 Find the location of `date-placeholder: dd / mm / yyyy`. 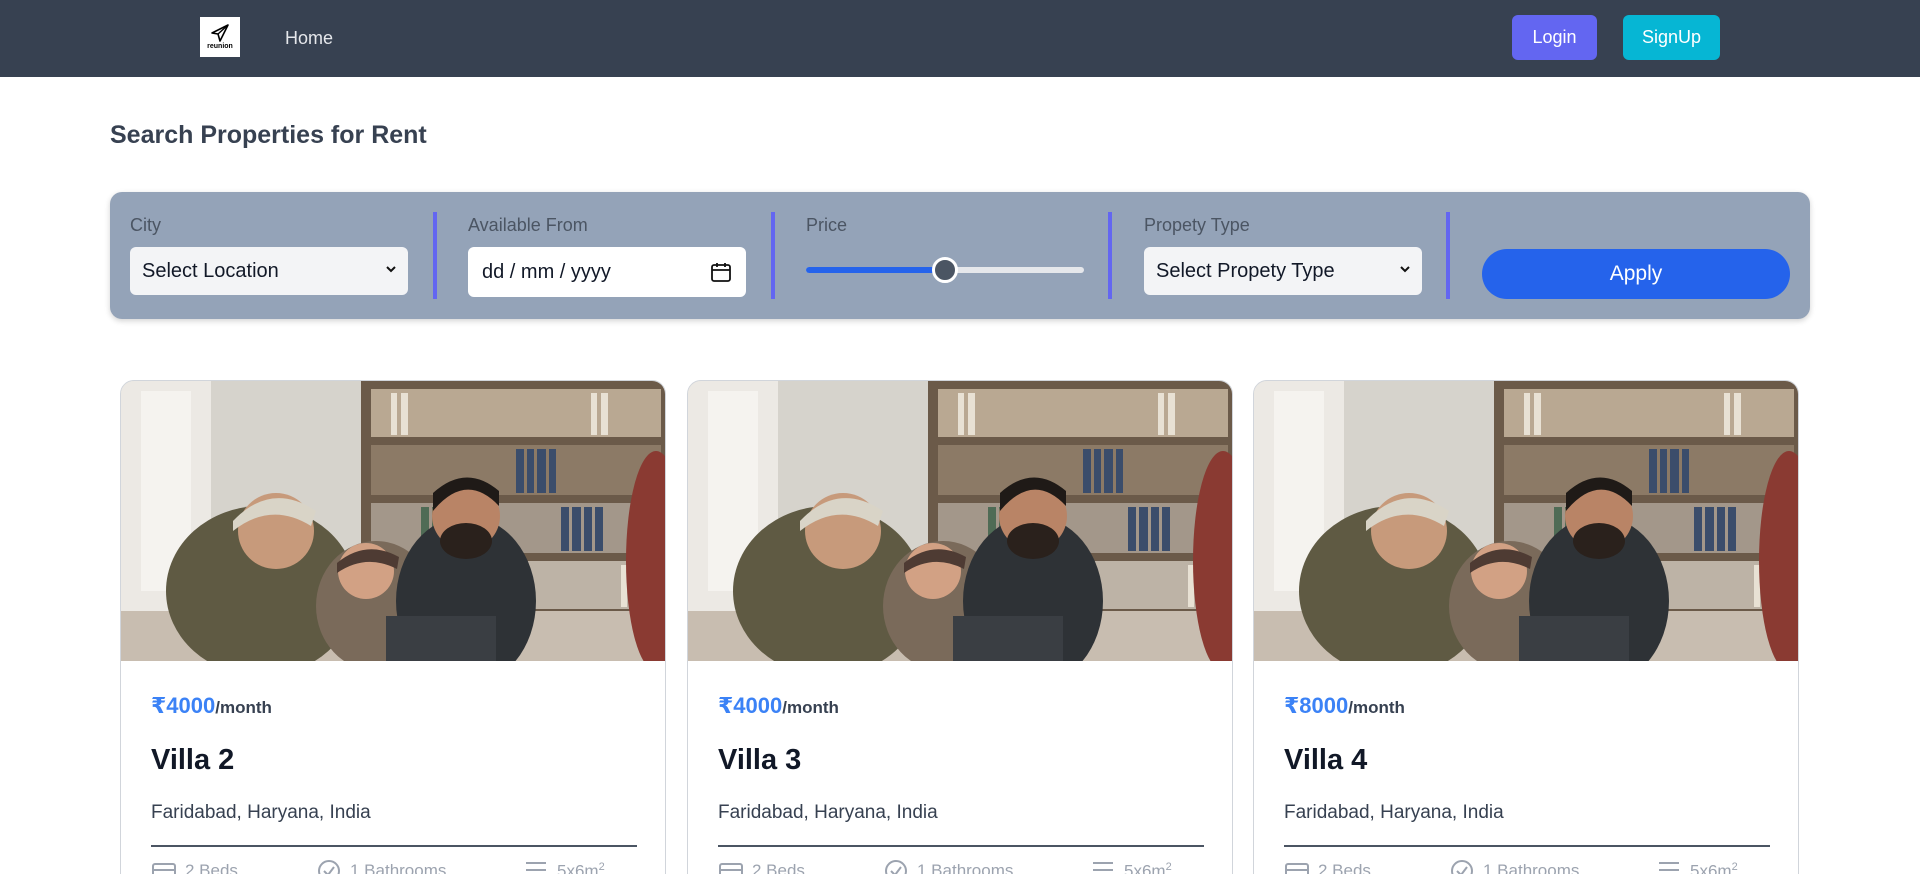

date-placeholder: dd / mm / yyyy is located at coordinates (546, 271).